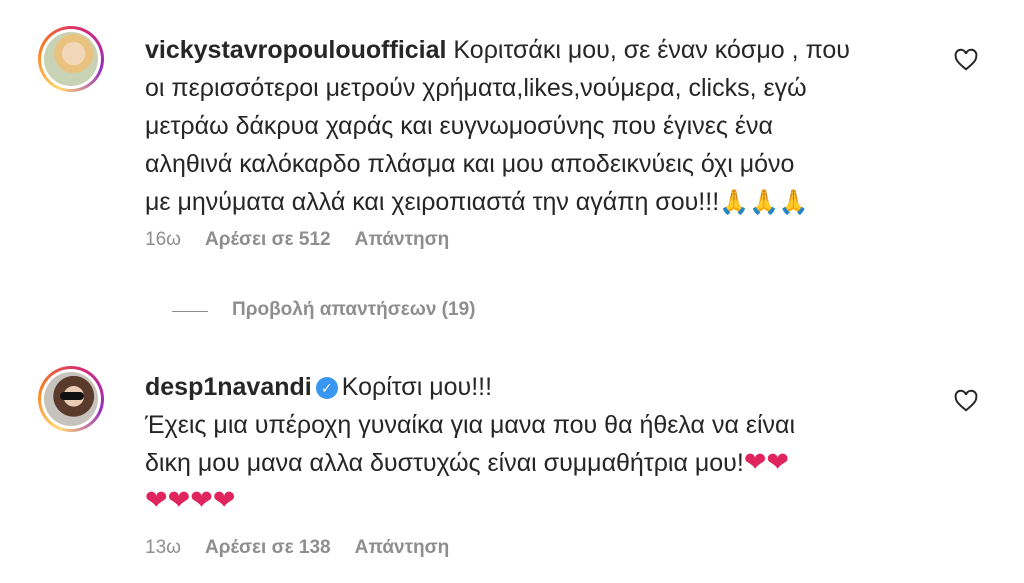 Image resolution: width=1024 pixels, height=583 pixels. What do you see at coordinates (766, 462) in the screenshot?
I see `red-heart-emoji: ❤❤` at bounding box center [766, 462].